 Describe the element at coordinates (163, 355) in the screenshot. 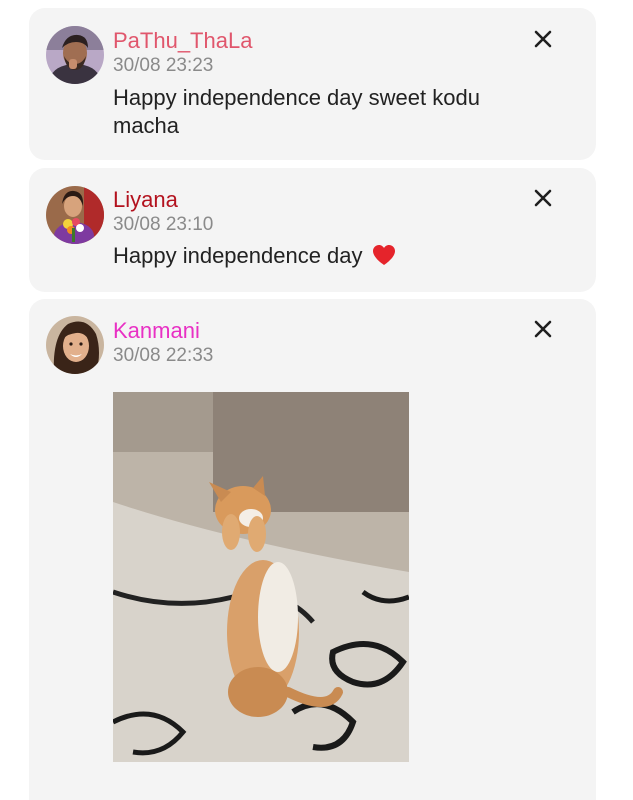

I see `timestamp: 30/08 22:33` at that location.